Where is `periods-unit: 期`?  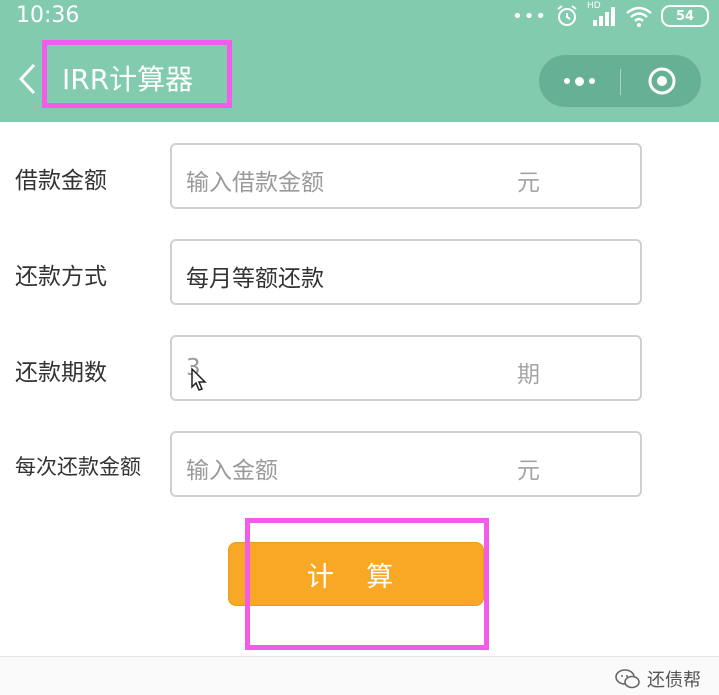
periods-unit: 期 is located at coordinates (528, 375).